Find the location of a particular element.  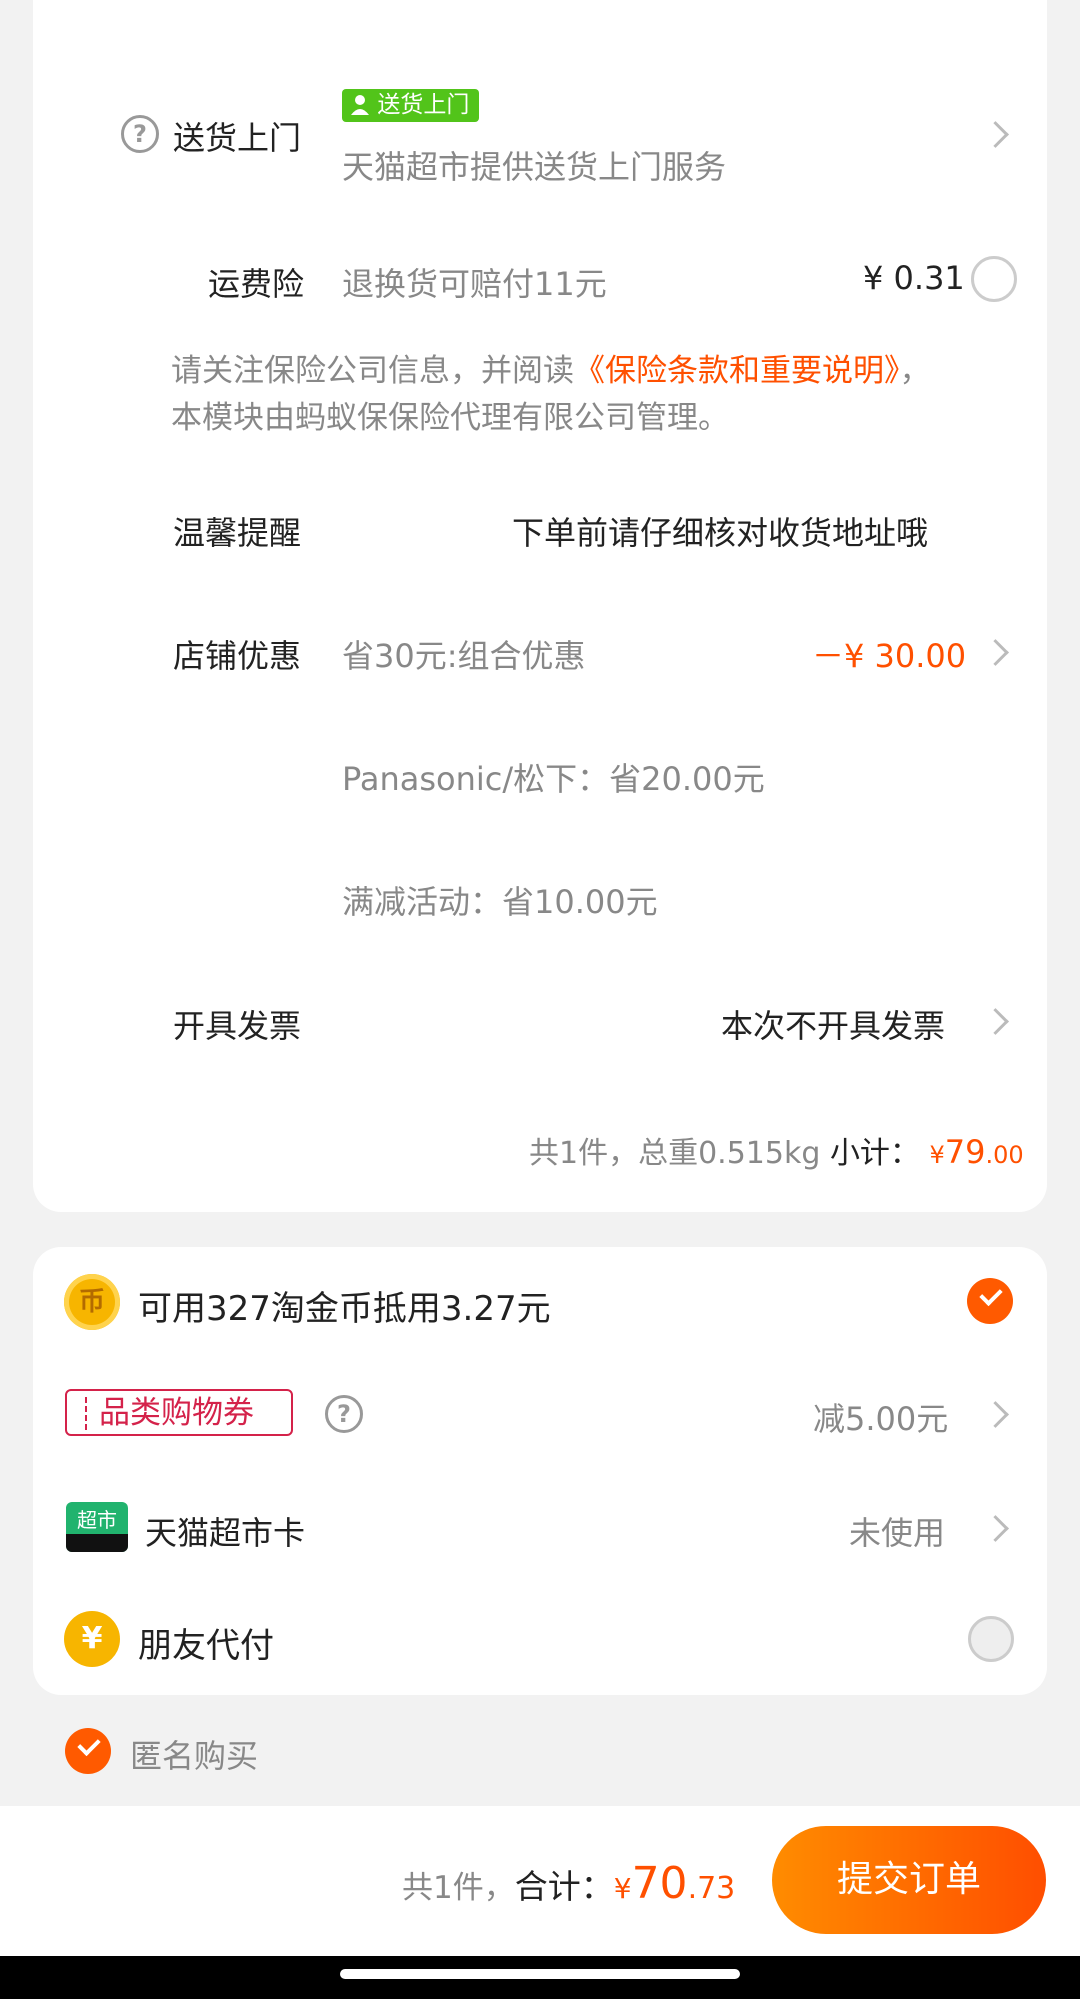

coupon-value: 减5.00元 is located at coordinates (880, 1417).